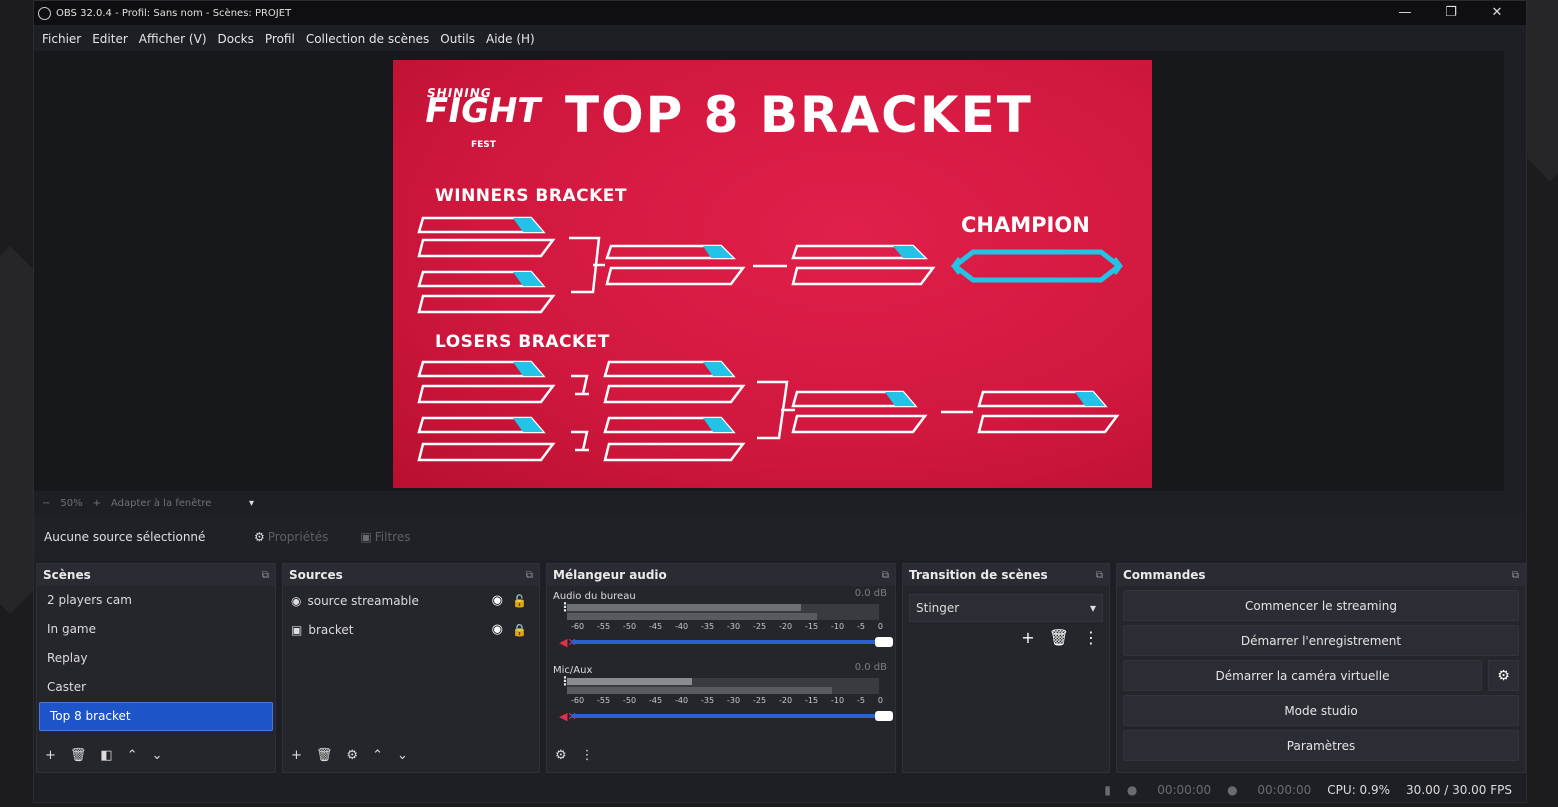 This screenshot has width=1558, height=807. Describe the element at coordinates (411, 629) in the screenshot. I see `source-item: ▣ bracket ◉ 🔒` at that location.